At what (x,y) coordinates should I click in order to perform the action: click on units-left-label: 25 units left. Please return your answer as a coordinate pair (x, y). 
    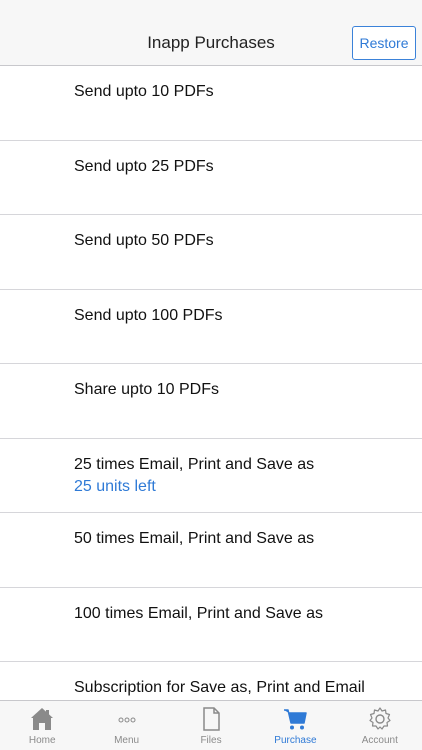
    Looking at the image, I should click on (115, 486).